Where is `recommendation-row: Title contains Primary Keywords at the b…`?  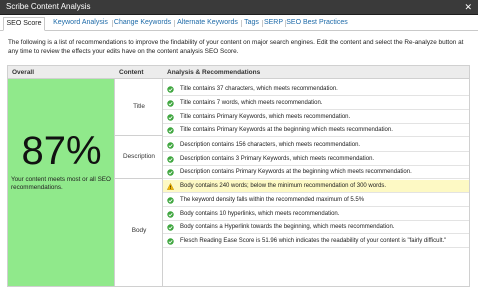
recommendation-row: Title contains Primary Keywords at the b… is located at coordinates (316, 130).